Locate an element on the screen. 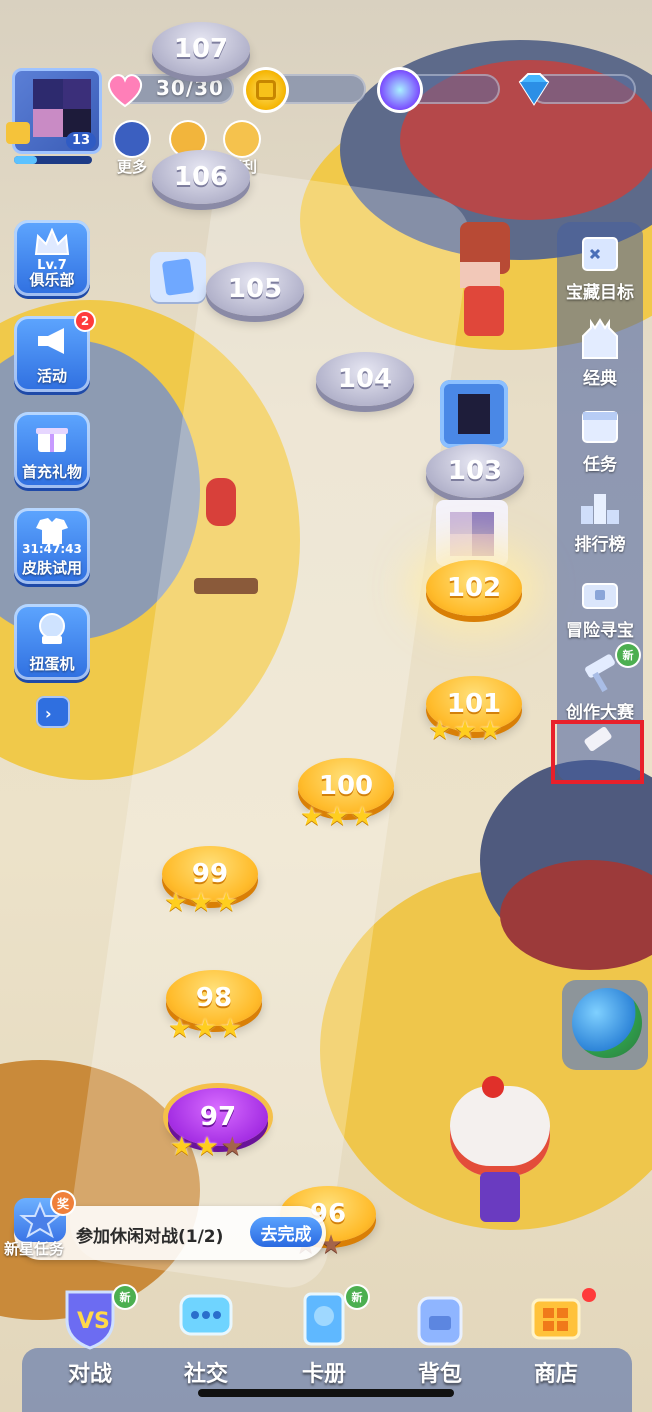 The image size is (652, 1412). level-106: 106 is located at coordinates (201, 177).